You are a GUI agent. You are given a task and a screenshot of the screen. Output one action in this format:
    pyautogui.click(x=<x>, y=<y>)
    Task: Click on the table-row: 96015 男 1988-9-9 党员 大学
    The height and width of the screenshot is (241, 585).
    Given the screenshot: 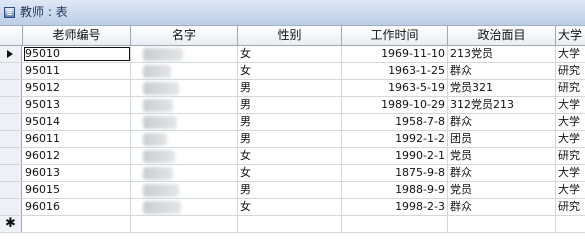 What is the action you would take?
    pyautogui.click(x=292, y=190)
    